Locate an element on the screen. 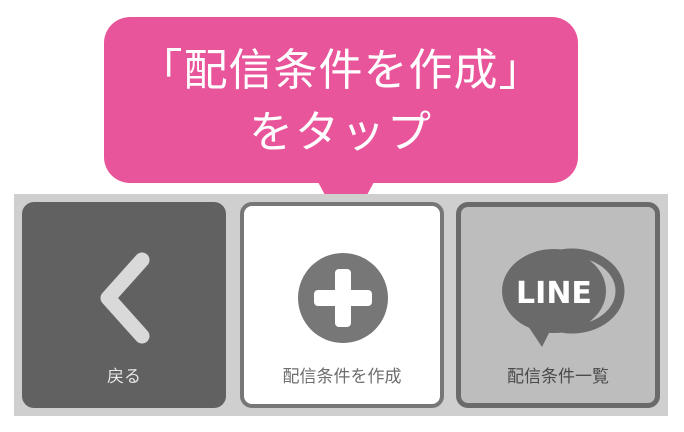  condition-list-label: 配信条件一覧 is located at coordinates (558, 377).